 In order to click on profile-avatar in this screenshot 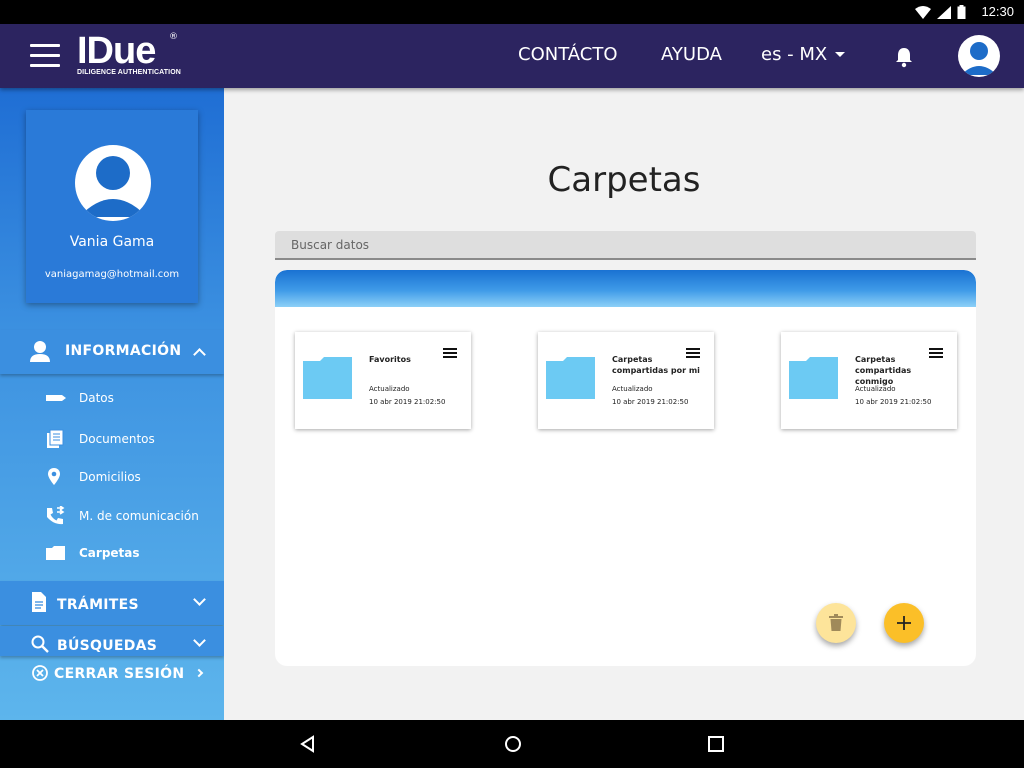, I will do `click(113, 183)`.